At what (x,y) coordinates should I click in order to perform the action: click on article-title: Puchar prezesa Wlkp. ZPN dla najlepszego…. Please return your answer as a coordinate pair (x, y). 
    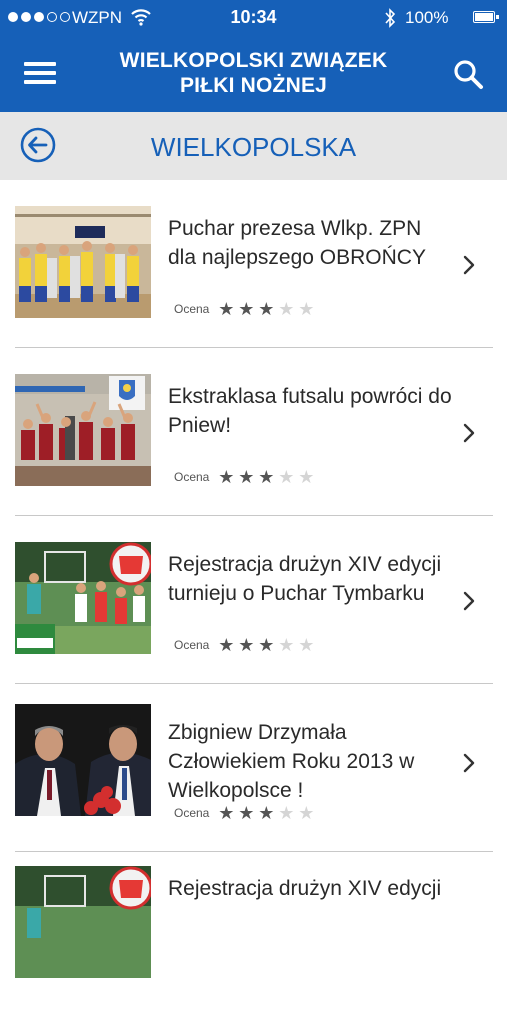
    Looking at the image, I should click on (310, 243).